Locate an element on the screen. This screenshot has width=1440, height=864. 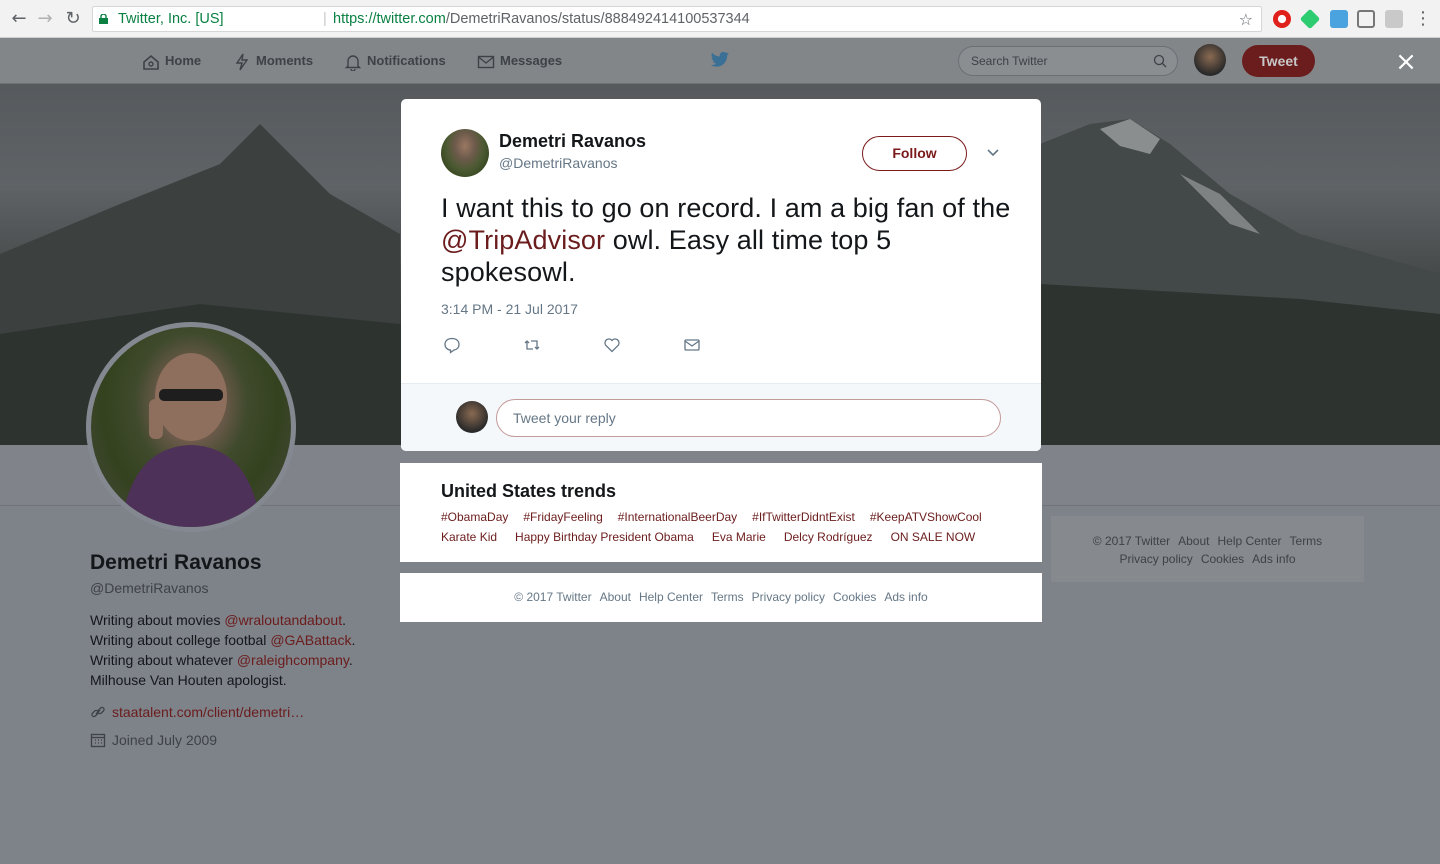
search-placeholder: Search Twitter is located at coordinates (1009, 61).